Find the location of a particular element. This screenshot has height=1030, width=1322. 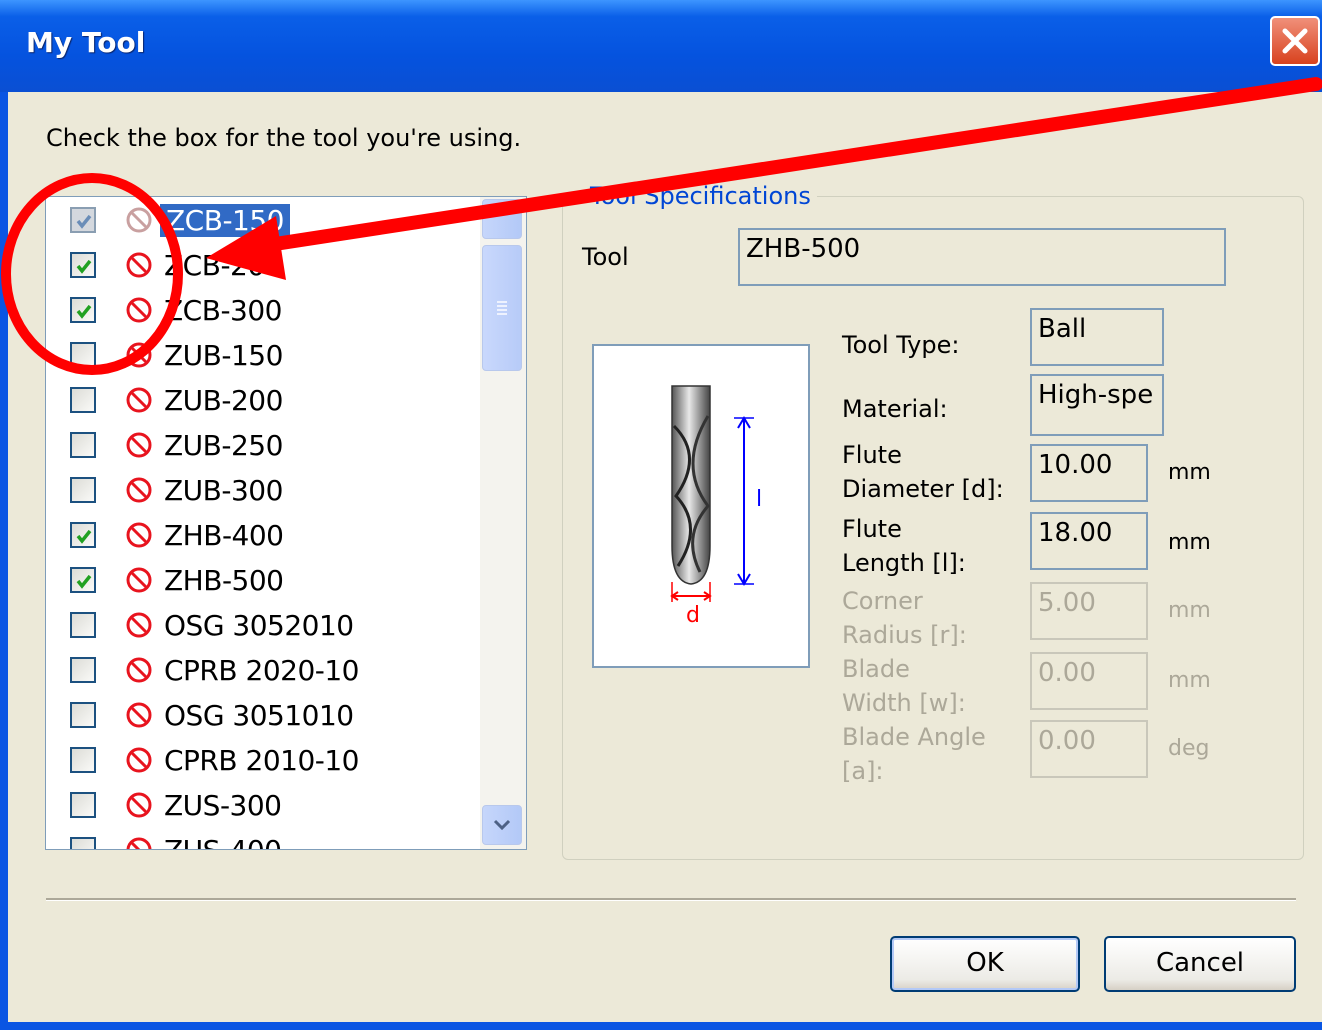

list-item: CPRB 2010-10 is located at coordinates (261, 761).